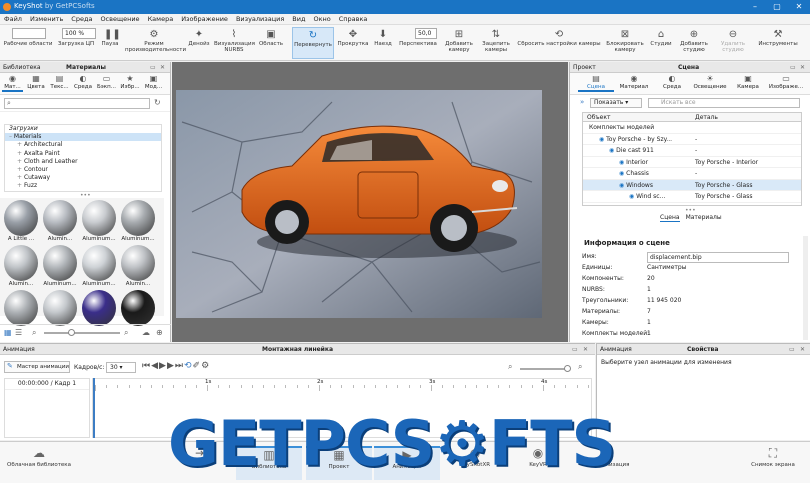  I want to click on library-close-icon: ✕, so click(162, 67).